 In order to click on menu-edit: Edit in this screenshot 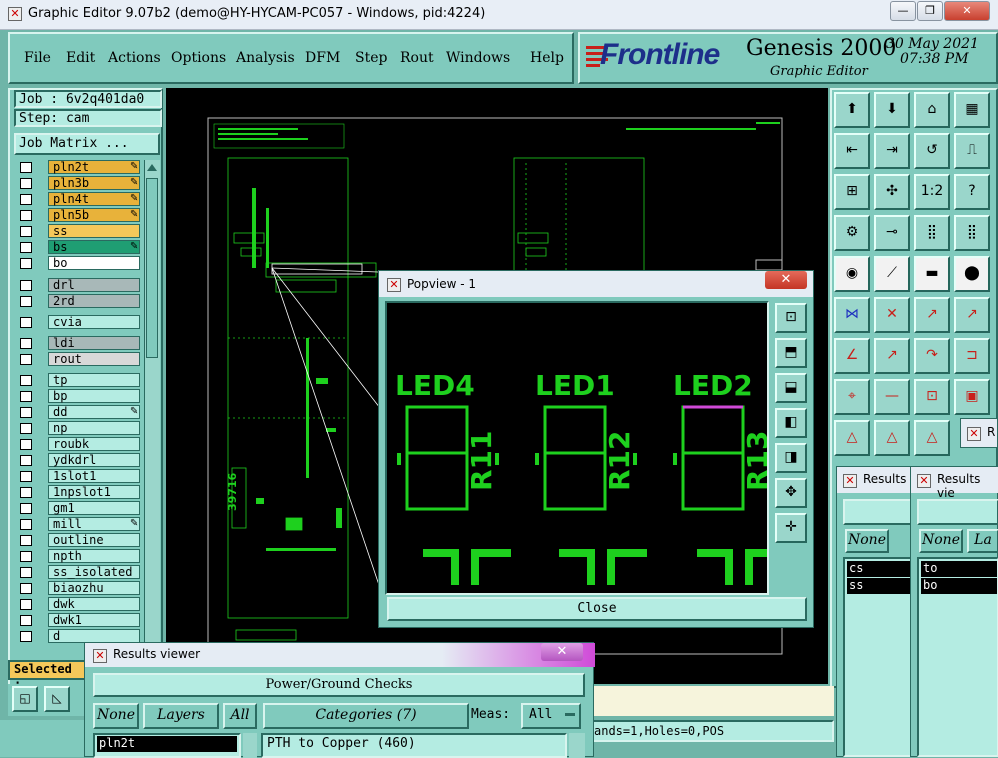, I will do `click(80, 58)`.